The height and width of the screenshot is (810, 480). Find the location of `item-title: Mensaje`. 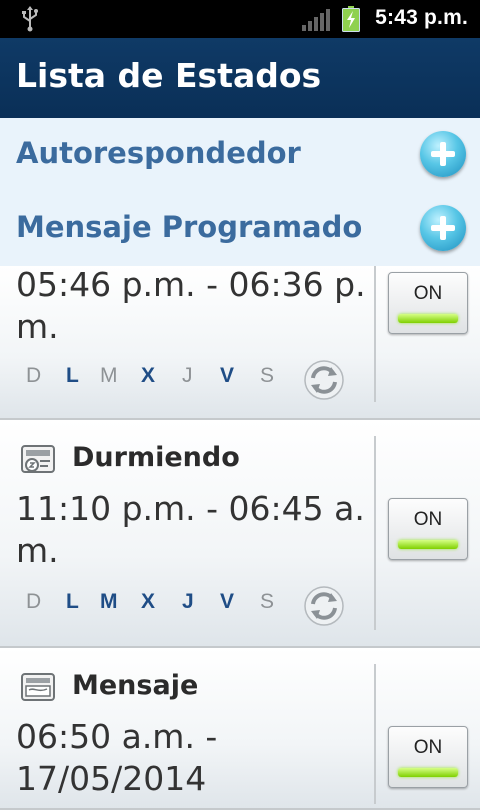

item-title: Mensaje is located at coordinates (135, 685).